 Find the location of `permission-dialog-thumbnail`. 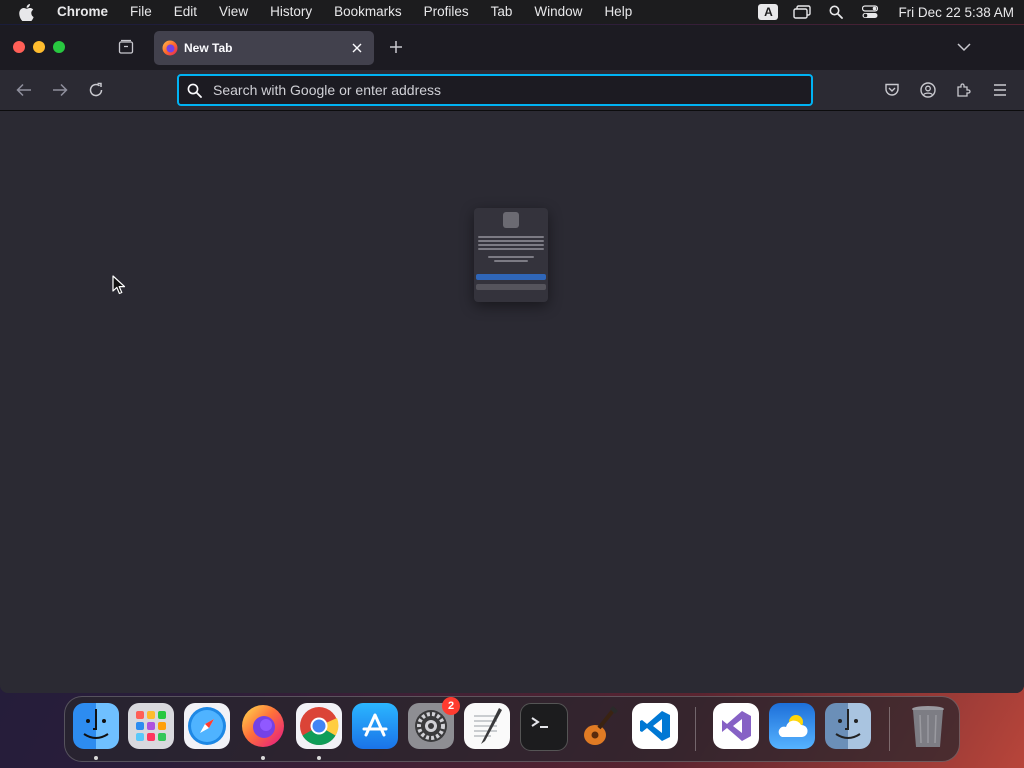

permission-dialog-thumbnail is located at coordinates (511, 255).